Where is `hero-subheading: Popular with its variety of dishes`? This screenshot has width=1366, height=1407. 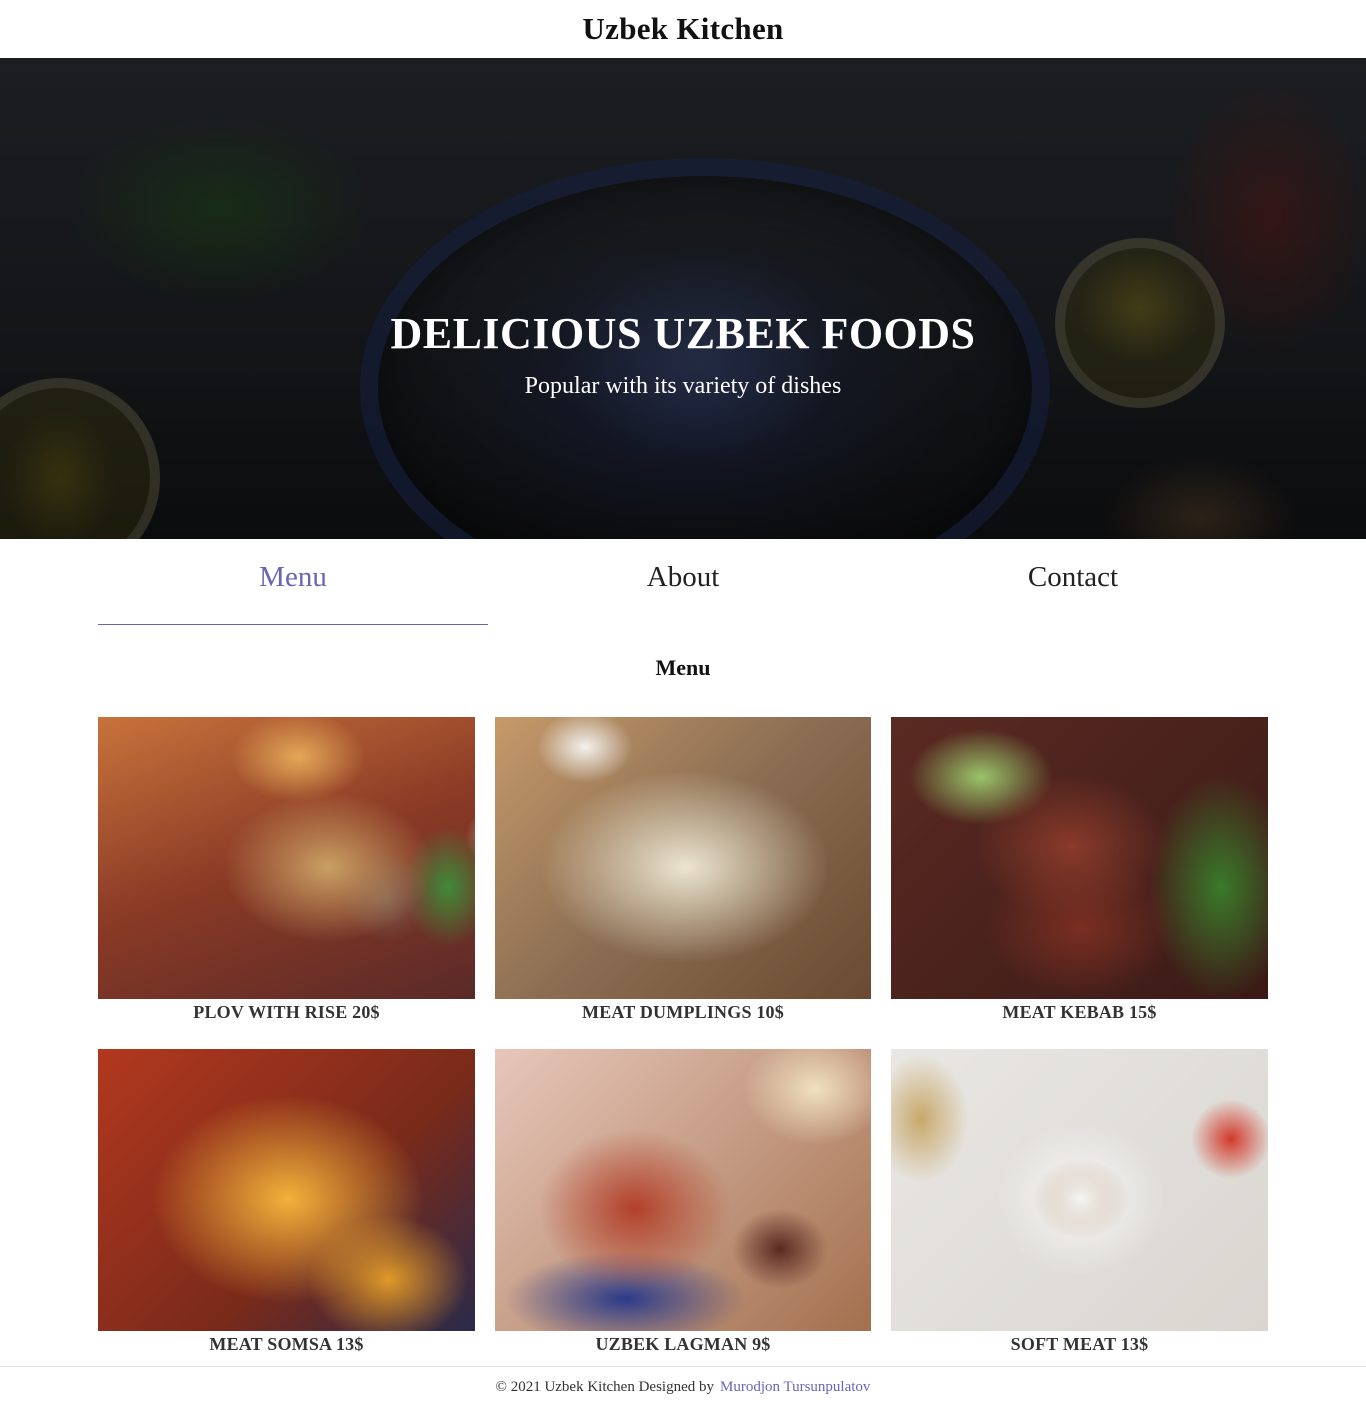
hero-subheading: Popular with its variety of dishes is located at coordinates (683, 386).